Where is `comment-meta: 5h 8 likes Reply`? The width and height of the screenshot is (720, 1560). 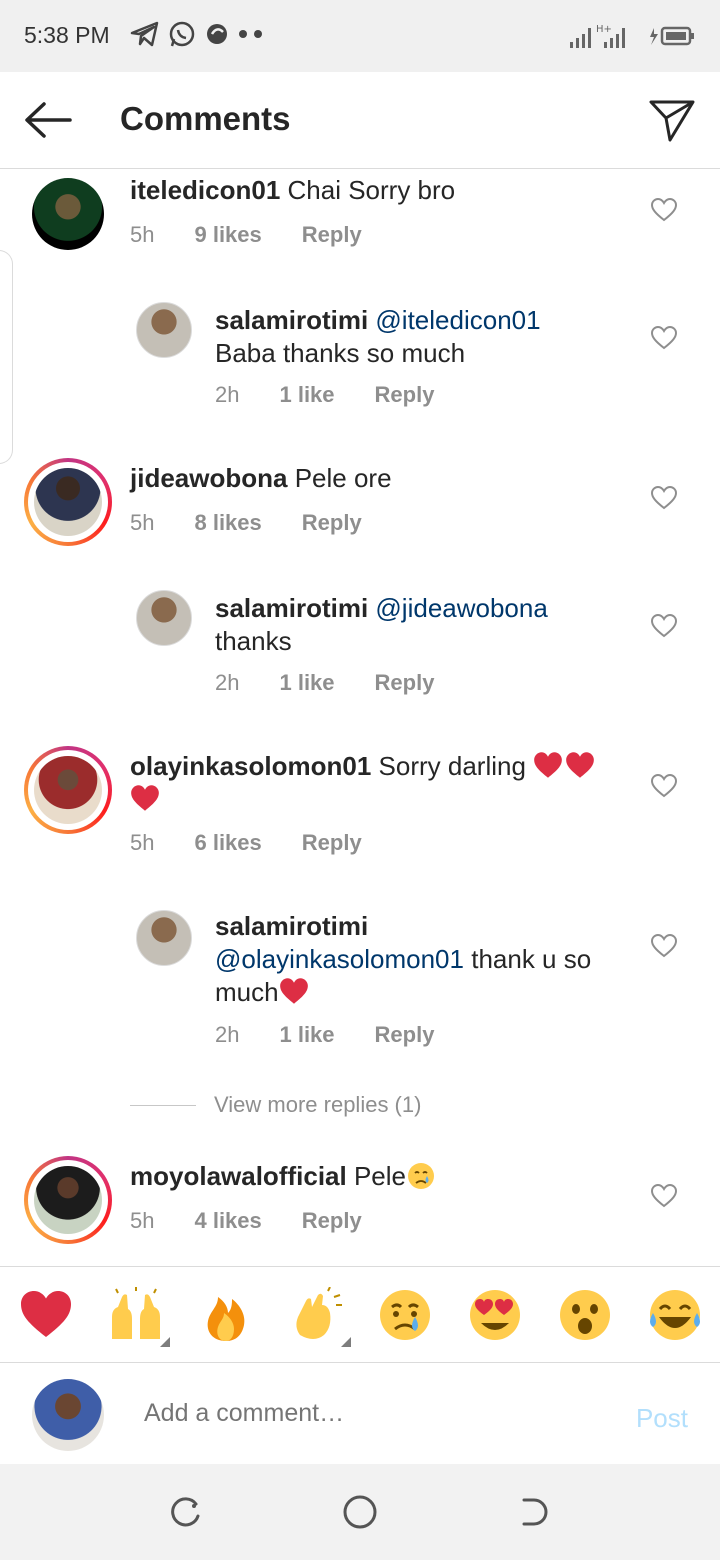 comment-meta: 5h 8 likes Reply is located at coordinates (266, 523).